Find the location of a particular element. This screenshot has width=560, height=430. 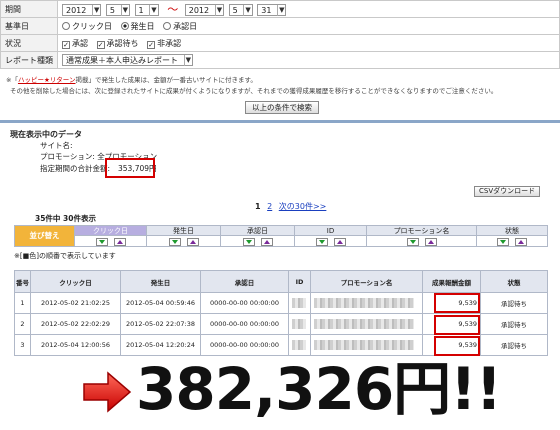

red-arrow-icon is located at coordinates (107, 392).